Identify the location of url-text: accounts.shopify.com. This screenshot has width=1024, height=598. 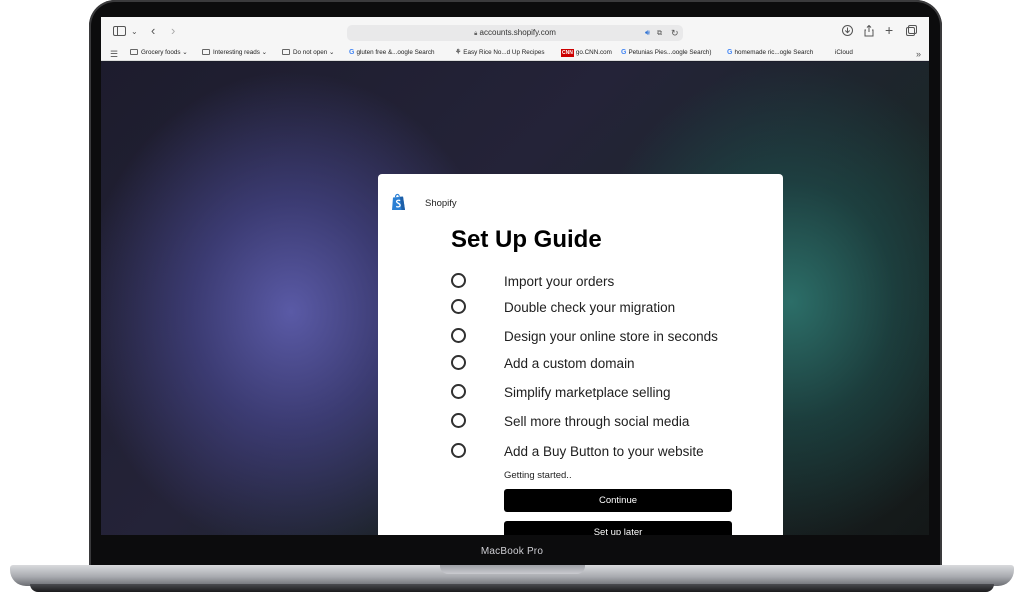
(517, 32).